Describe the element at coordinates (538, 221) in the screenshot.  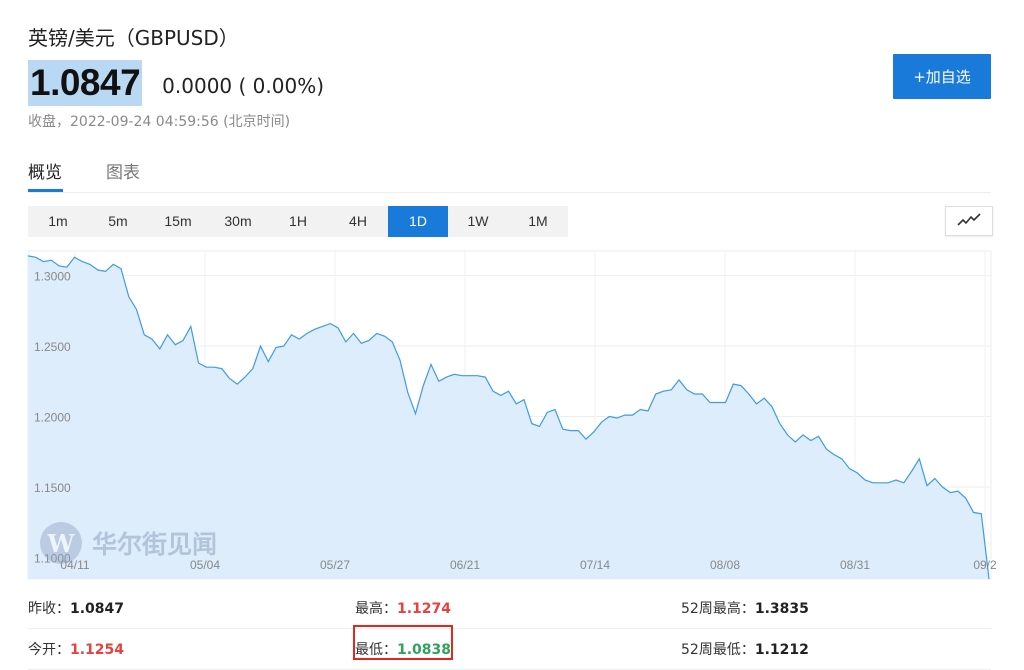
I see `period-1mo: 1M` at that location.